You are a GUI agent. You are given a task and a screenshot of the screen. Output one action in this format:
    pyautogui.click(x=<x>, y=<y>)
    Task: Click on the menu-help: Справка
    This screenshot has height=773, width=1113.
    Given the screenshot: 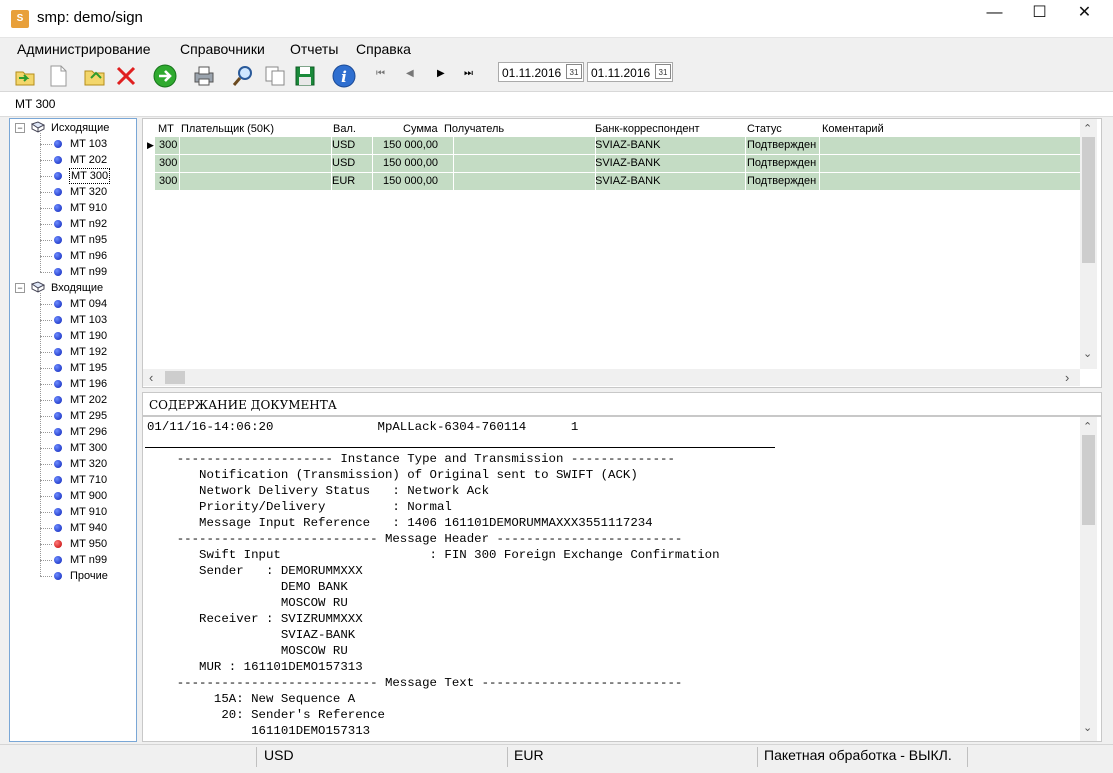 What is the action you would take?
    pyautogui.click(x=383, y=49)
    